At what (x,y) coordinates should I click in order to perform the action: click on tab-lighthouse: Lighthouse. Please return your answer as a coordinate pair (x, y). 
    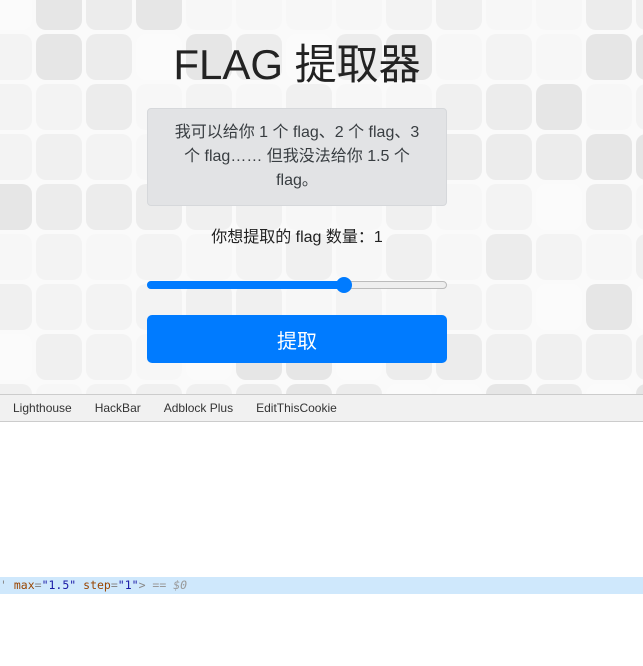
    Looking at the image, I should click on (42, 408).